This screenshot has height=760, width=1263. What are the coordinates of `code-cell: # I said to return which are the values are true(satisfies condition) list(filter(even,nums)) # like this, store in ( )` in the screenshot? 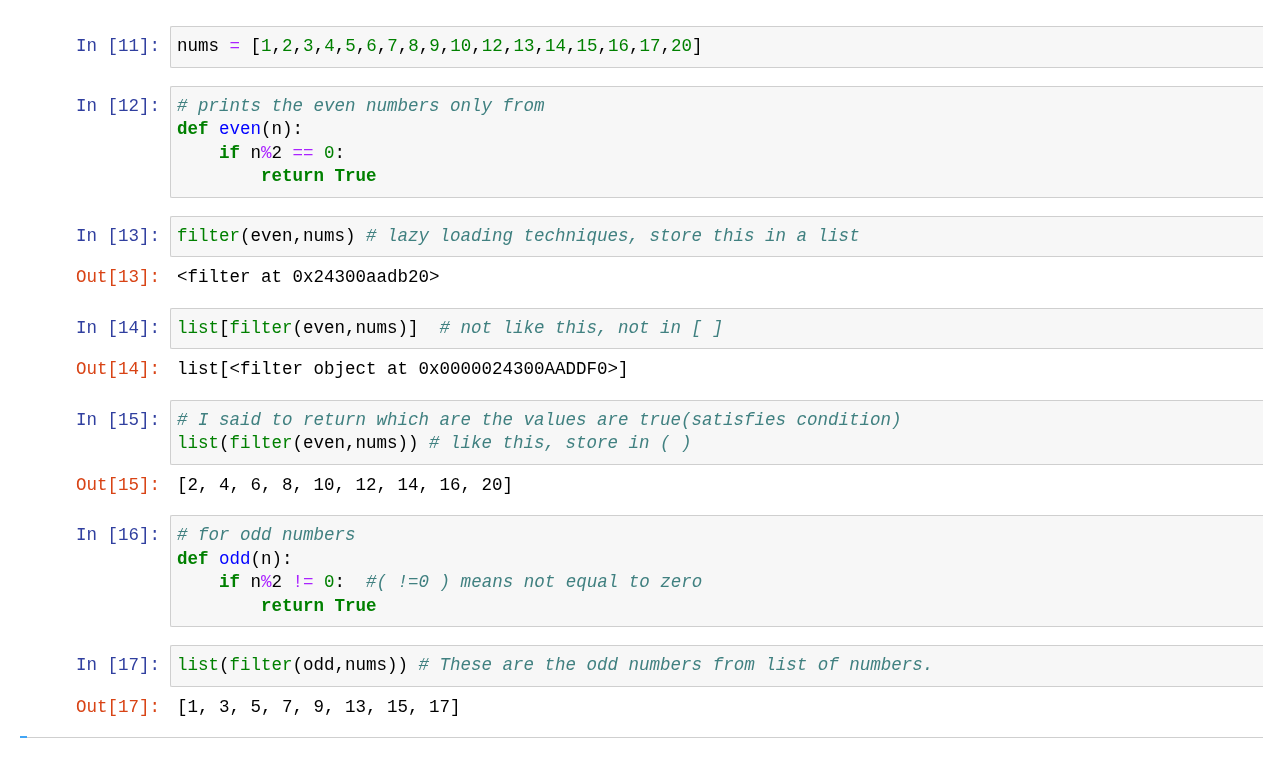 It's located at (716, 432).